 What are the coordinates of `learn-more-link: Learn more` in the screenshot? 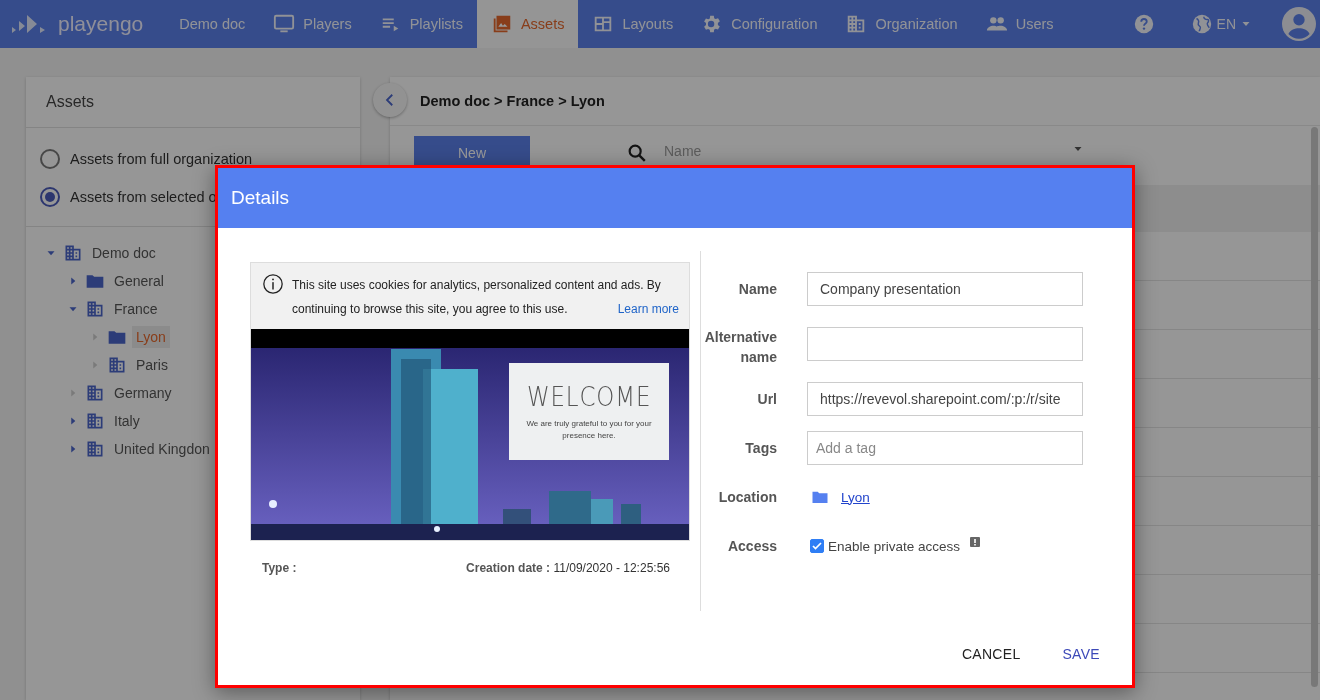 It's located at (648, 309).